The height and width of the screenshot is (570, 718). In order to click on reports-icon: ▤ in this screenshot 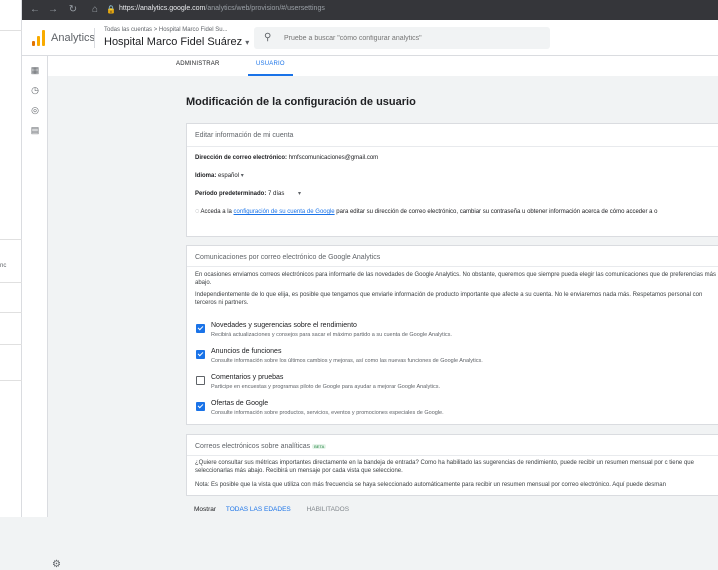, I will do `click(35, 130)`.